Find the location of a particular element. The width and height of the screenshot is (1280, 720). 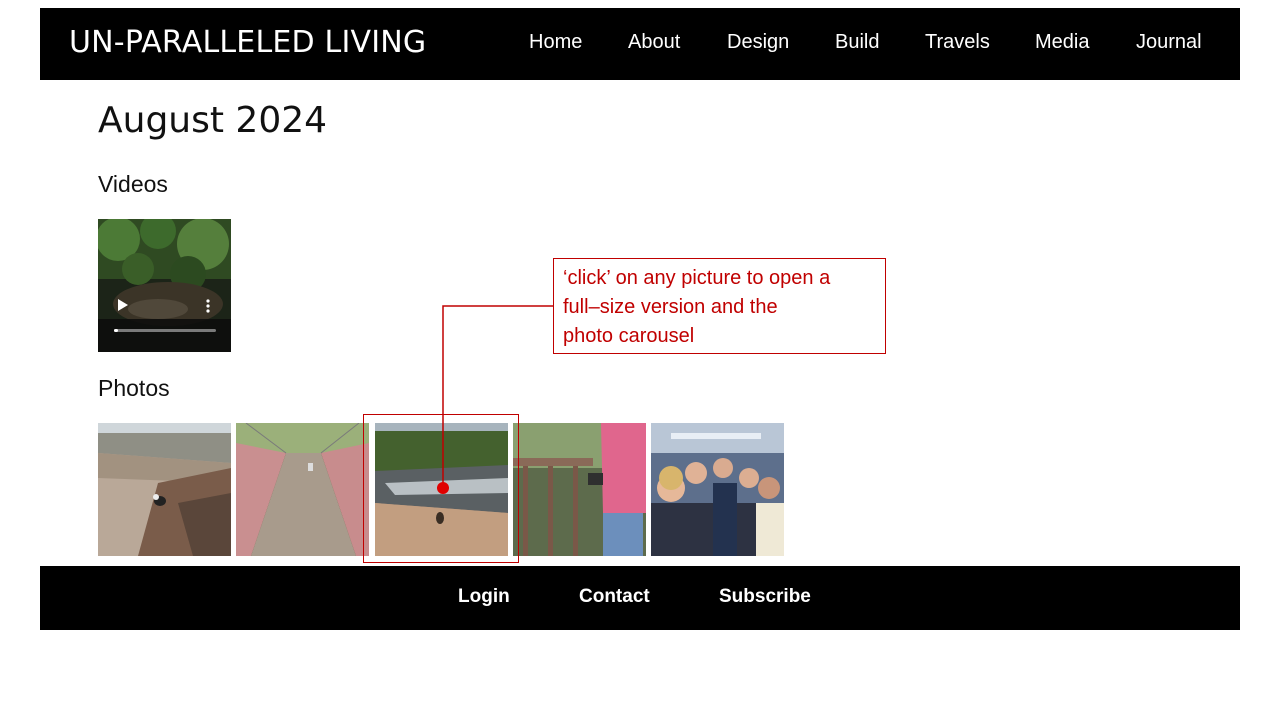

nav-journal: Journal is located at coordinates (1169, 42).